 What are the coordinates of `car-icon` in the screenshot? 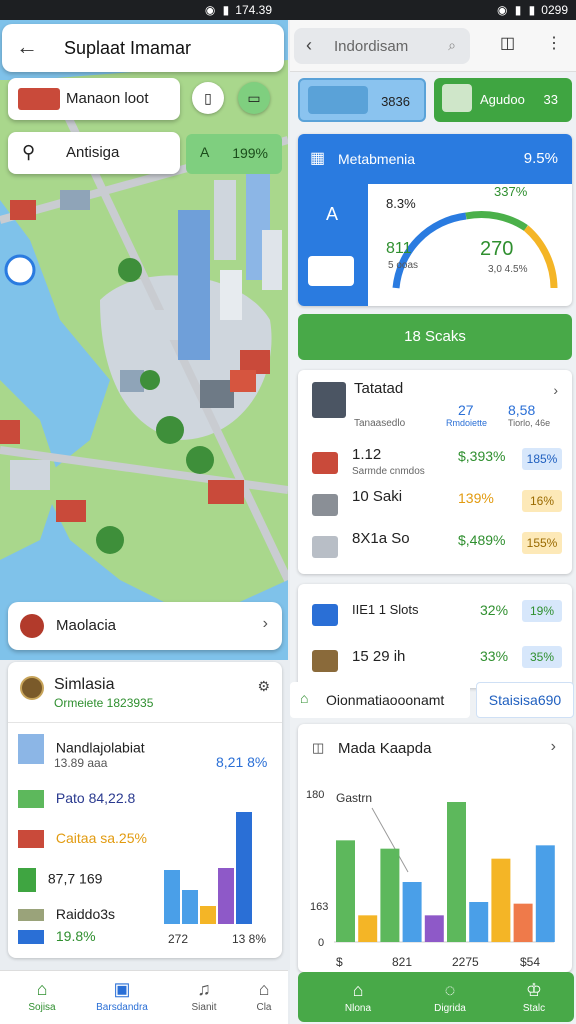 It's located at (325, 615).